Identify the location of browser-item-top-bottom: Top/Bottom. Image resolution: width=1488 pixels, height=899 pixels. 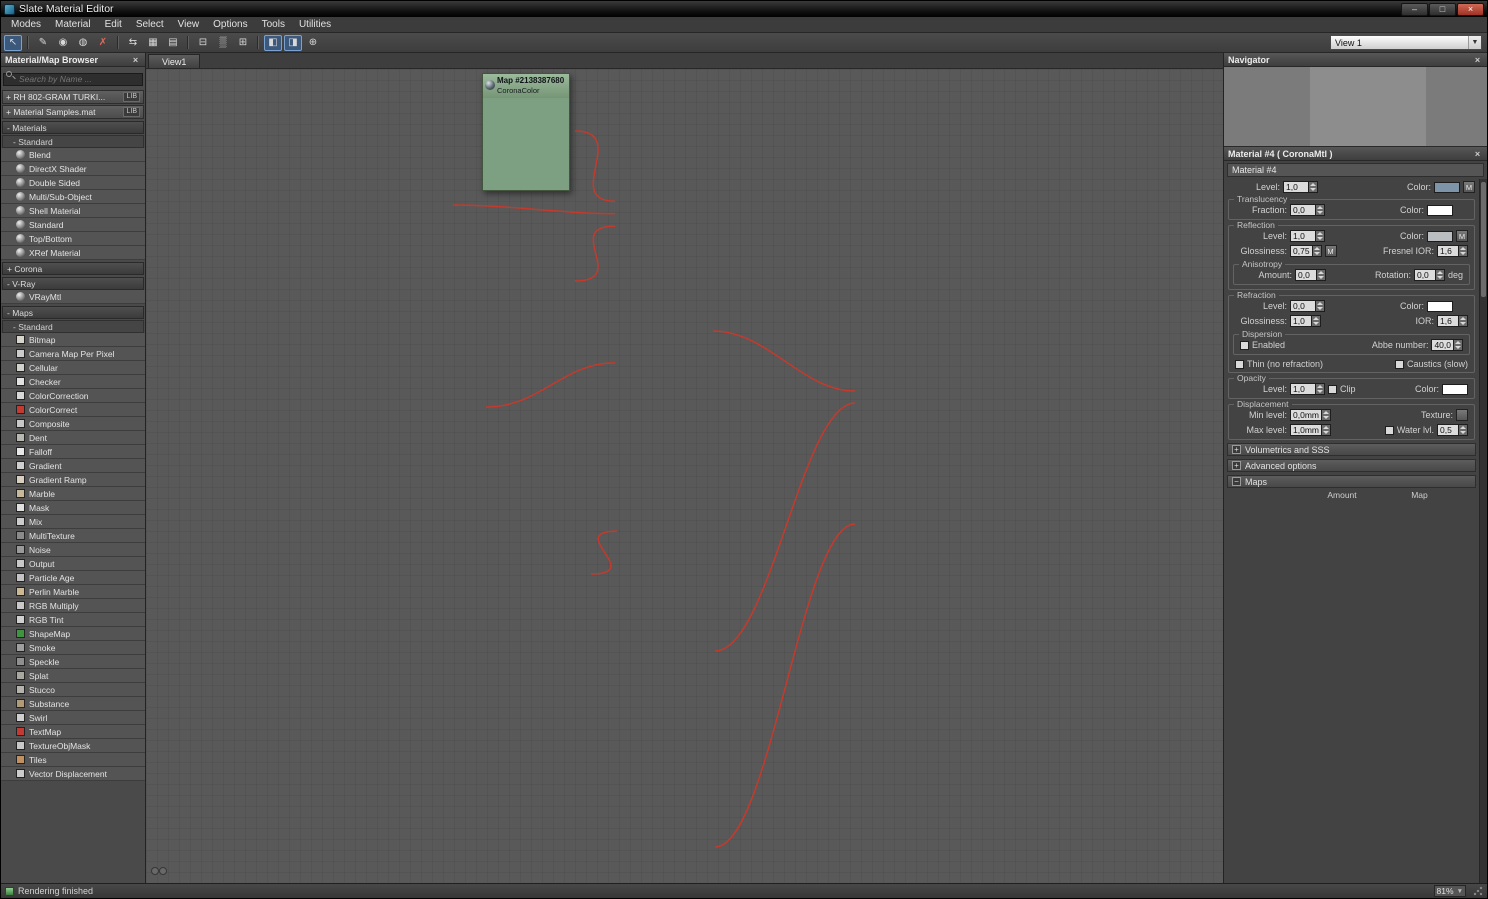
(73, 239).